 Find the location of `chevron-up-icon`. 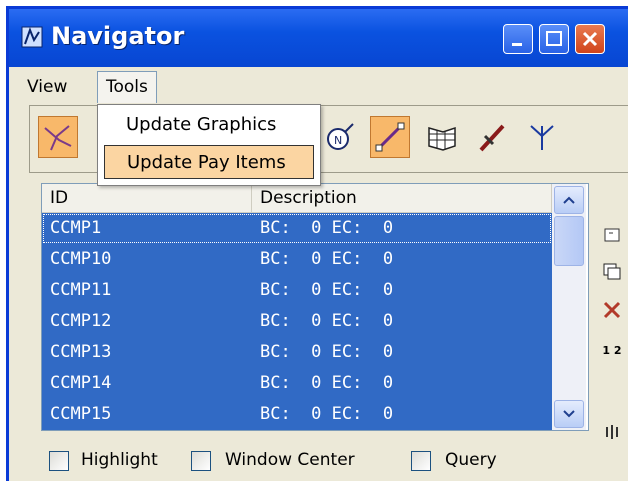

chevron-up-icon is located at coordinates (569, 200).